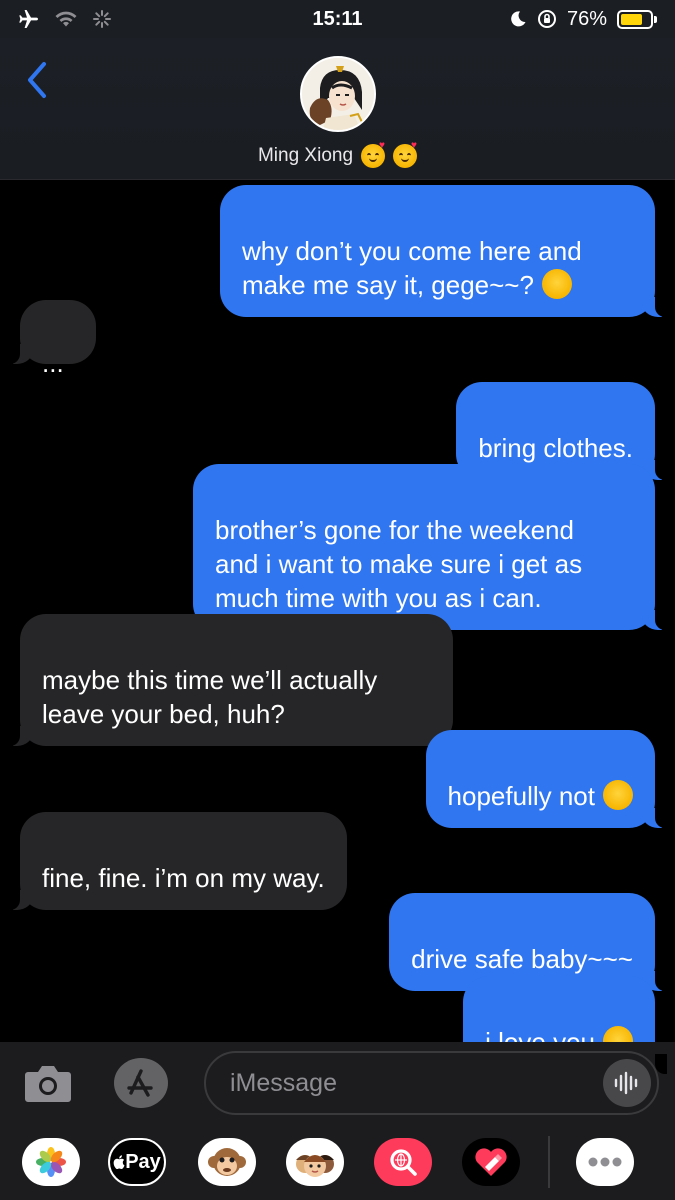  Describe the element at coordinates (305, 155) in the screenshot. I see `contact-name: Ming Xiong` at that location.